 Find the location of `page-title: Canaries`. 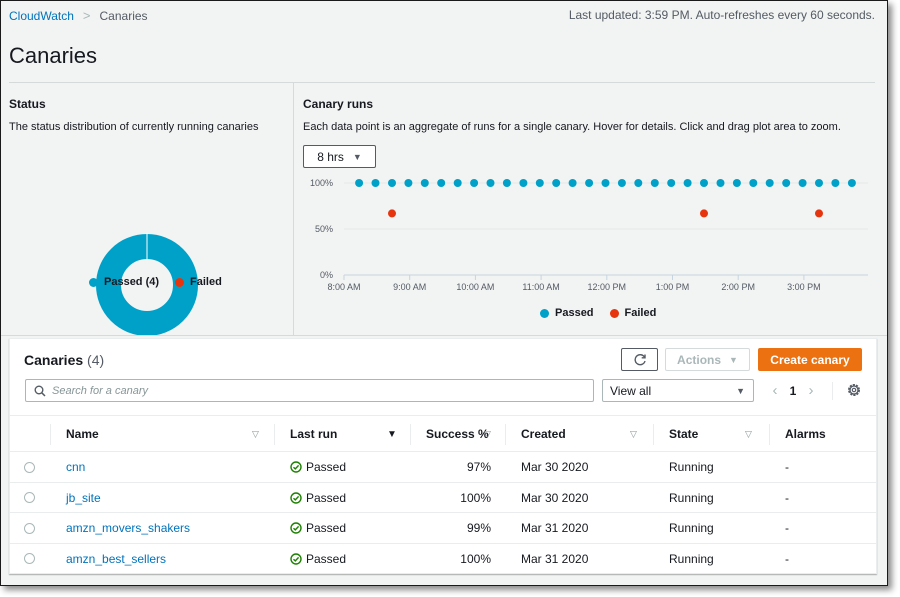

page-title: Canaries is located at coordinates (53, 55).